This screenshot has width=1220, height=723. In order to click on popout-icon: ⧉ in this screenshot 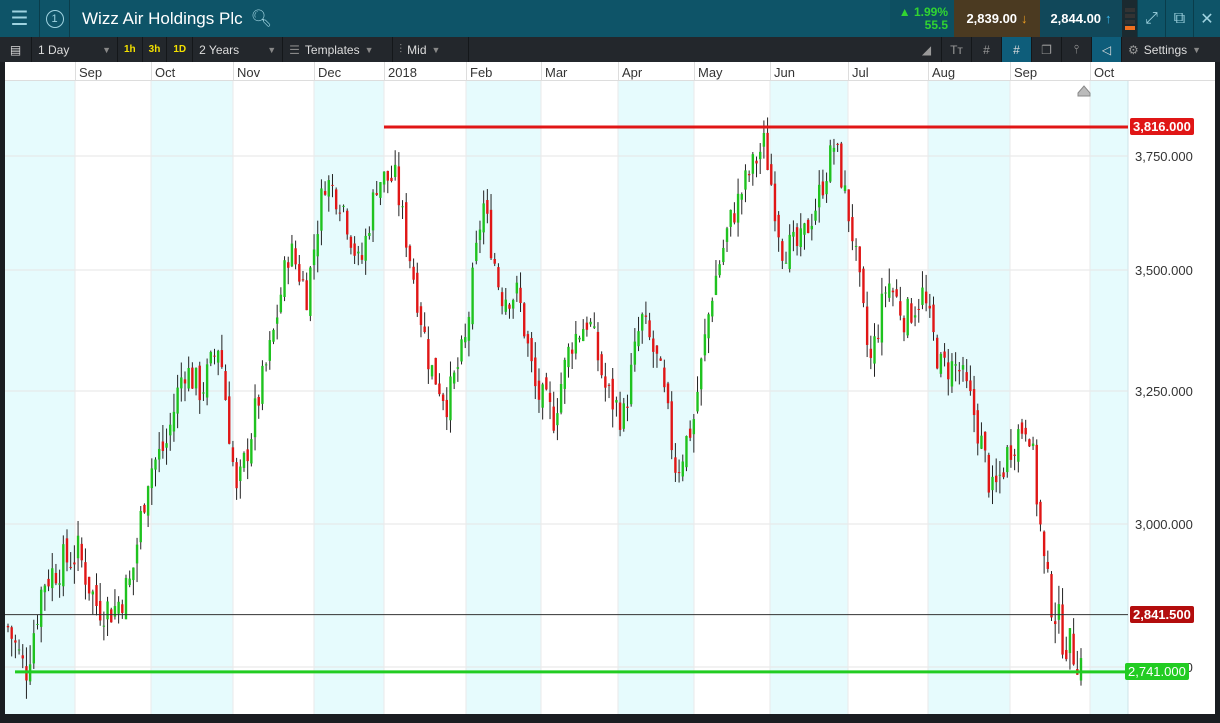, I will do `click(1180, 18)`.